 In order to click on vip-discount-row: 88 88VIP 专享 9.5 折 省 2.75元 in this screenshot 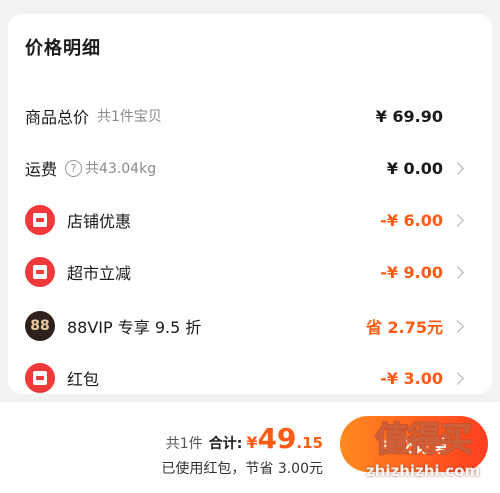, I will do `click(250, 326)`.